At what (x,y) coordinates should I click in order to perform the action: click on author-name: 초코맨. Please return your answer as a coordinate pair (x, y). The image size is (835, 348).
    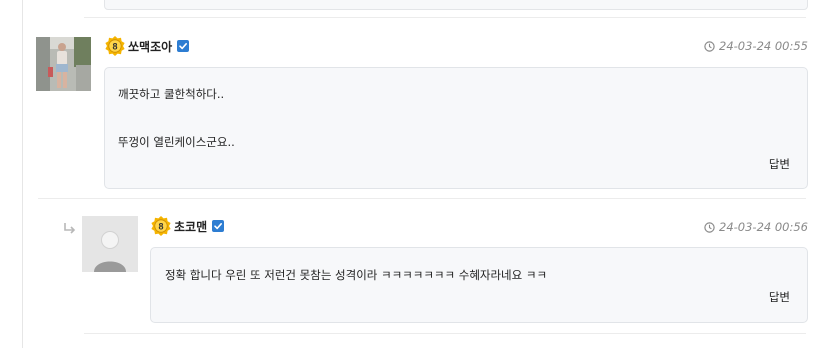
    Looking at the image, I should click on (190, 226).